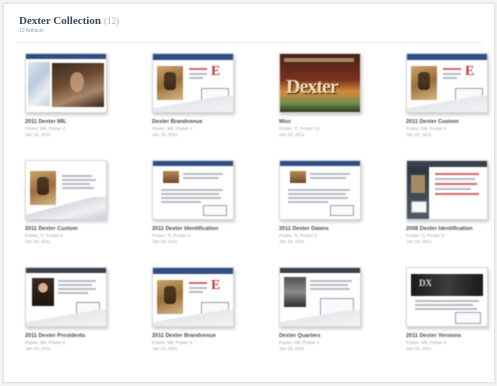 The width and height of the screenshot is (497, 386). Describe the element at coordinates (447, 336) in the screenshot. I see `item-name: 2011 Dexter Versions` at that location.